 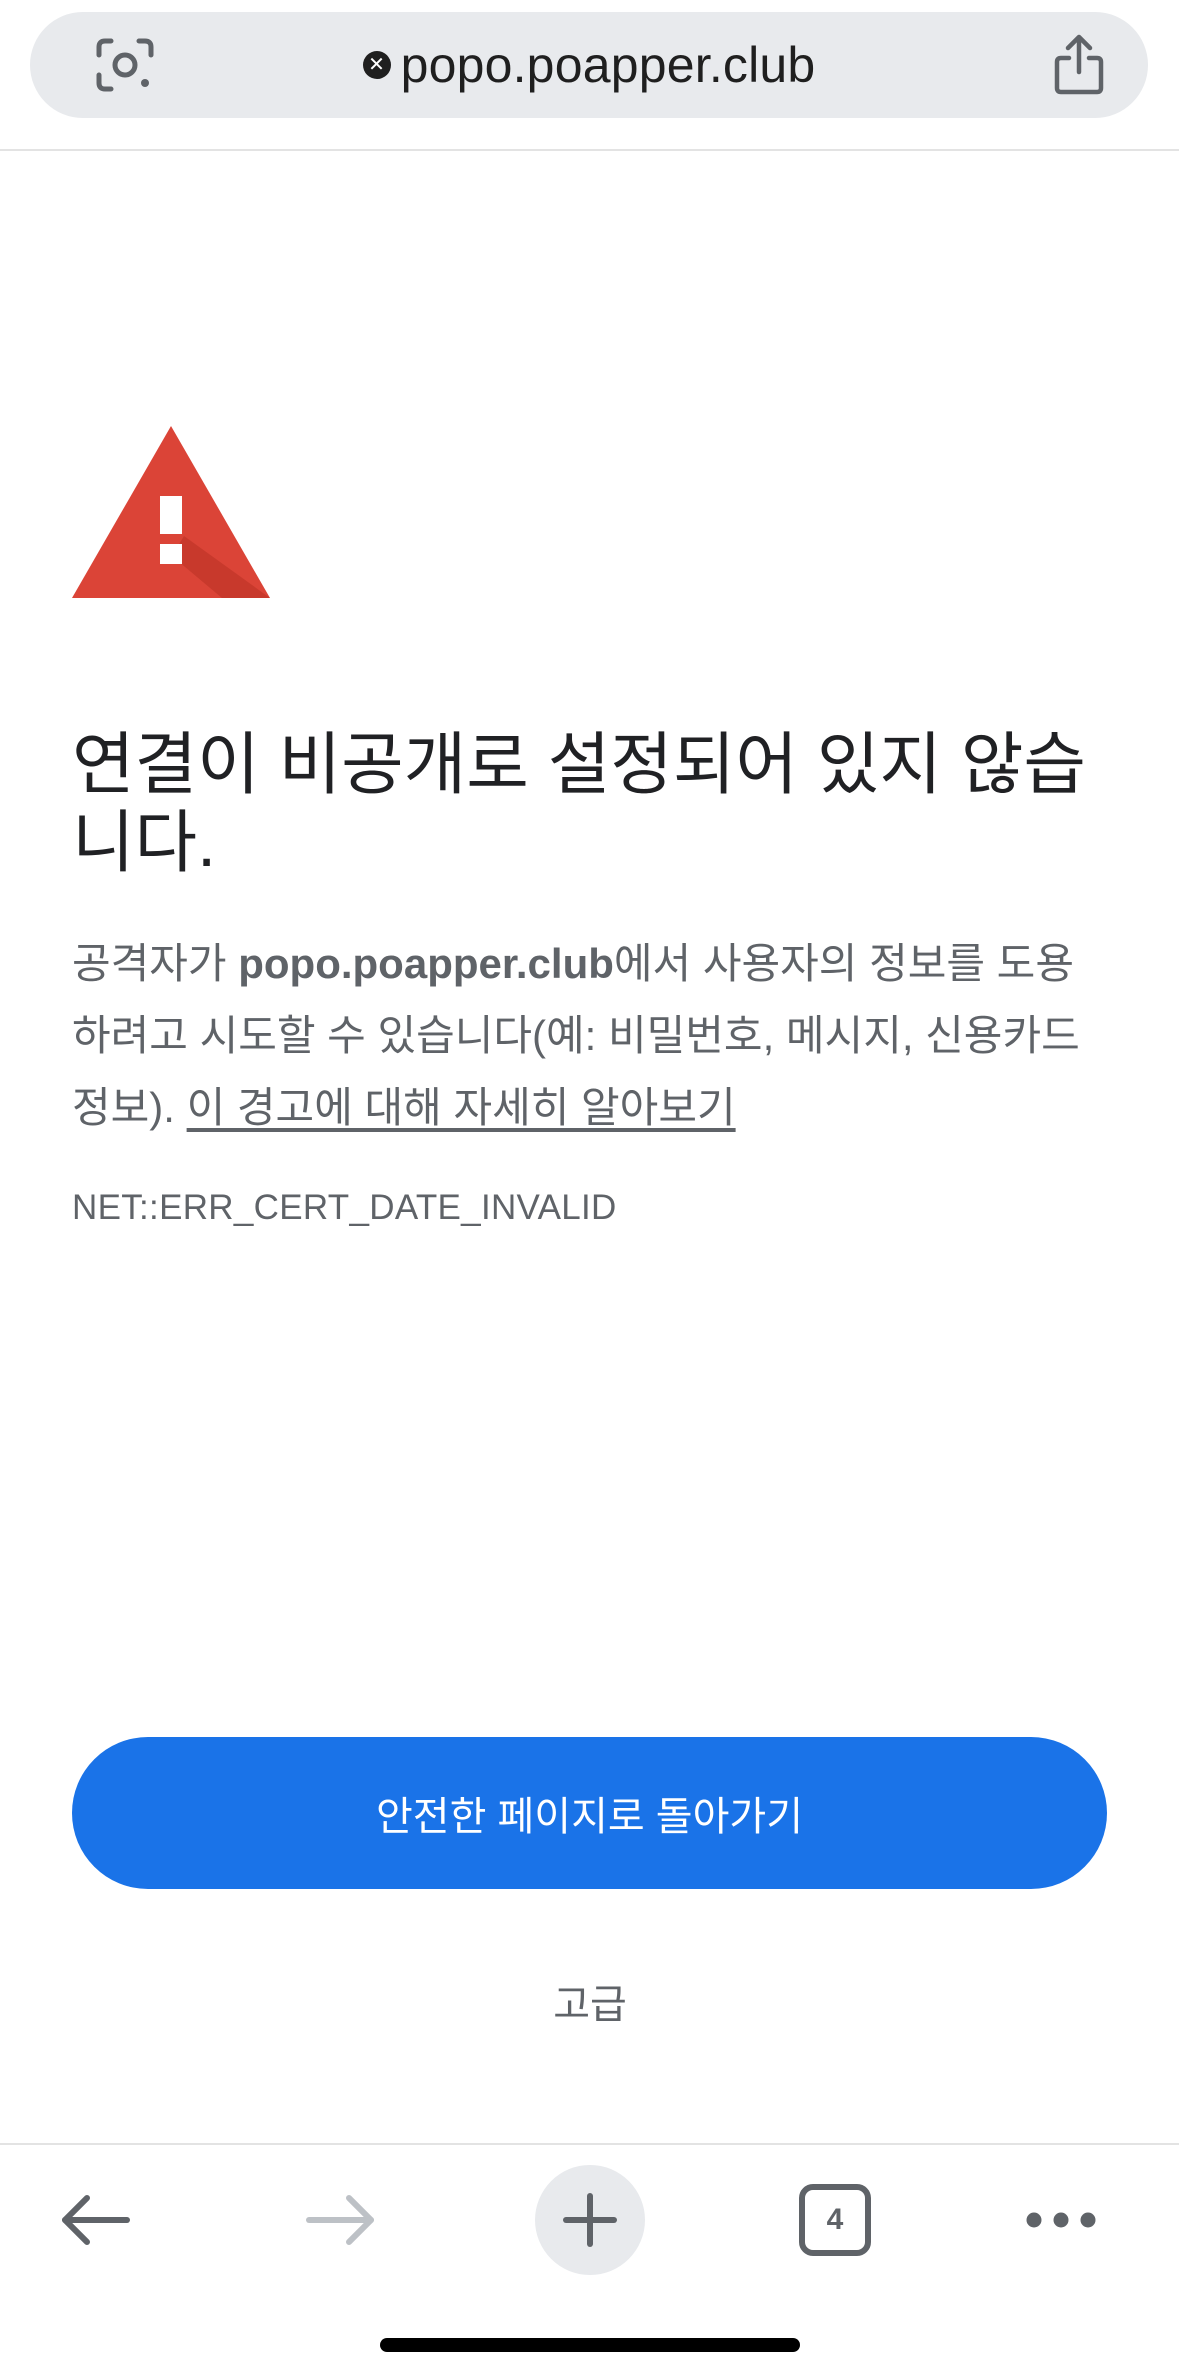 What do you see at coordinates (1079, 65) in the screenshot?
I see `share-icon` at bounding box center [1079, 65].